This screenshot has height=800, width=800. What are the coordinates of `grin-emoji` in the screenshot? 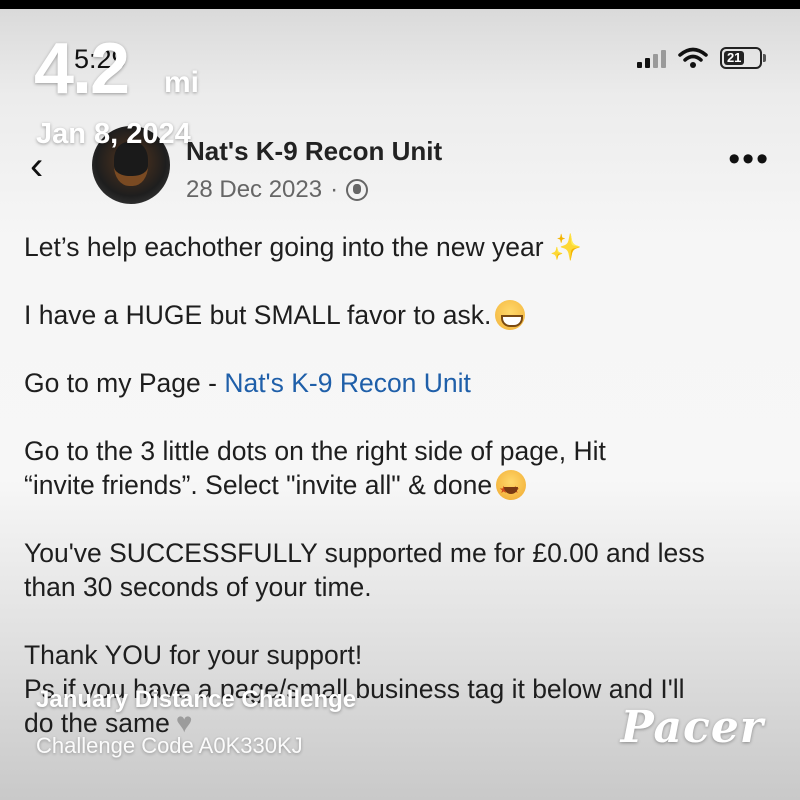 It's located at (510, 315).